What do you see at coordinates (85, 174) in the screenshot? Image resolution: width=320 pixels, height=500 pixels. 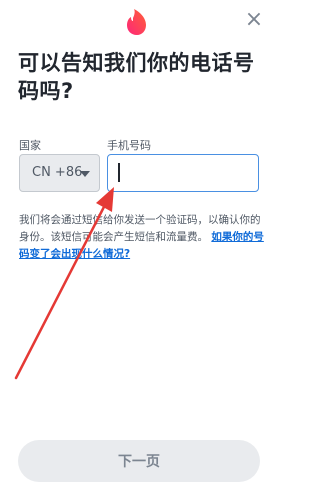 I see `chevron-down-icon` at bounding box center [85, 174].